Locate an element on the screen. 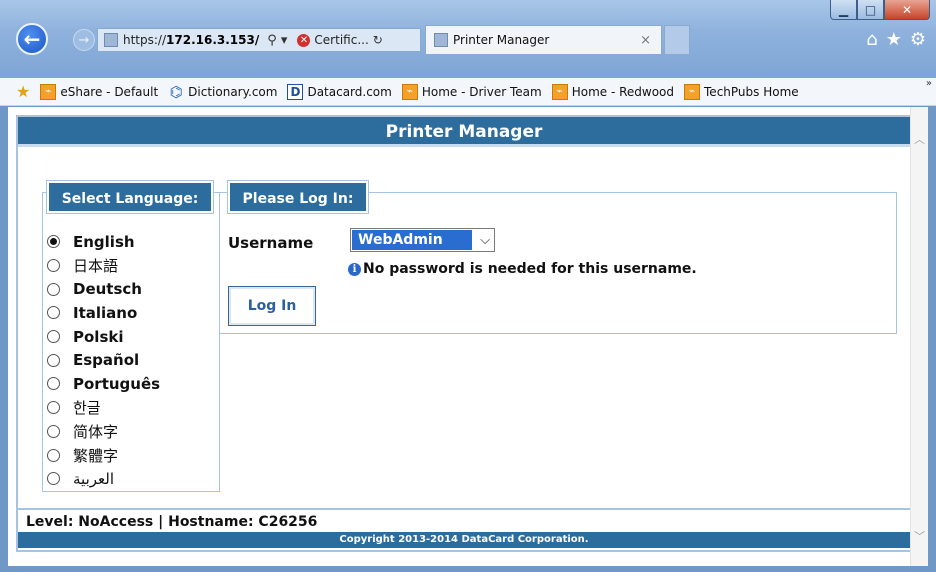  language-label: العربية is located at coordinates (93, 478).